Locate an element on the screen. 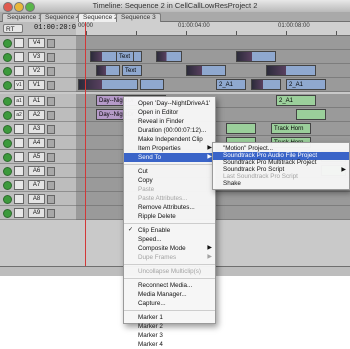 This screenshot has height=349, width=350. track-name: V1 is located at coordinates (36, 85).